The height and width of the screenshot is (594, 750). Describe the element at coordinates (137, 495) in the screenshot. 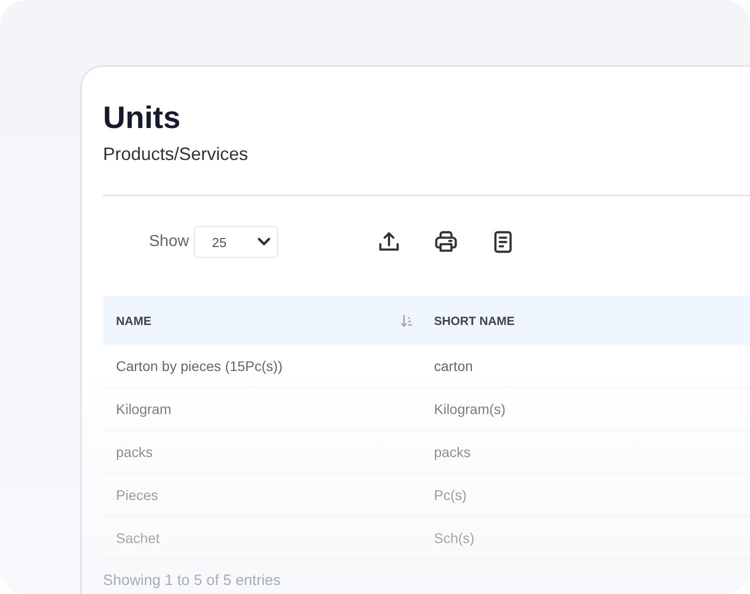

I see `table-cell: Pieces` at that location.